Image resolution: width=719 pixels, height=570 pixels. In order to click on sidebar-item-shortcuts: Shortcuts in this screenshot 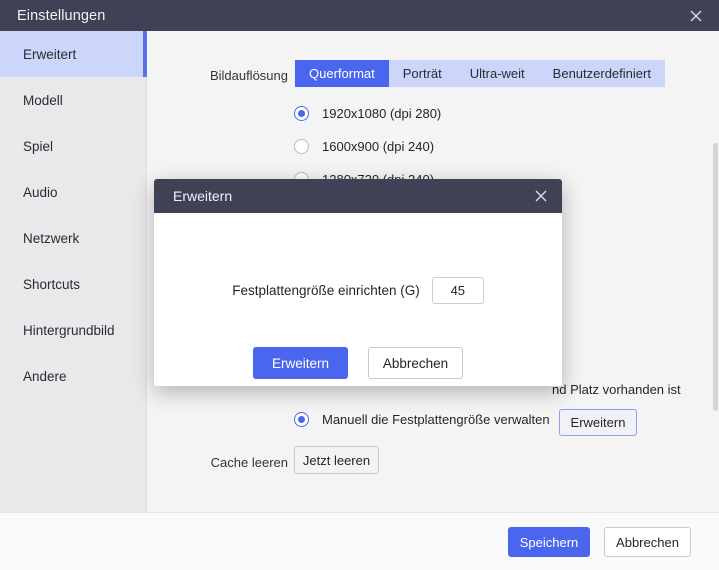, I will do `click(73, 284)`.